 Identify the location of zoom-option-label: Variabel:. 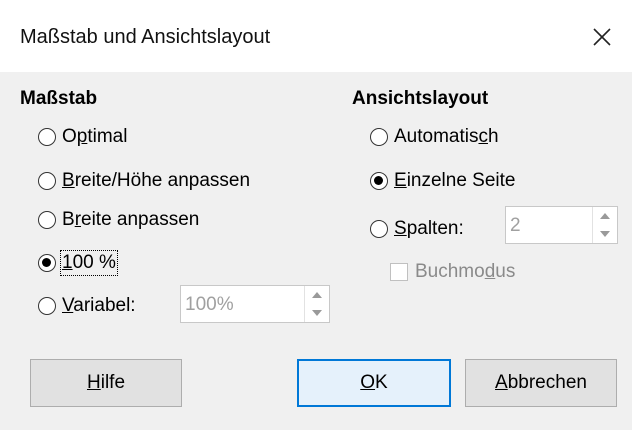
(99, 305).